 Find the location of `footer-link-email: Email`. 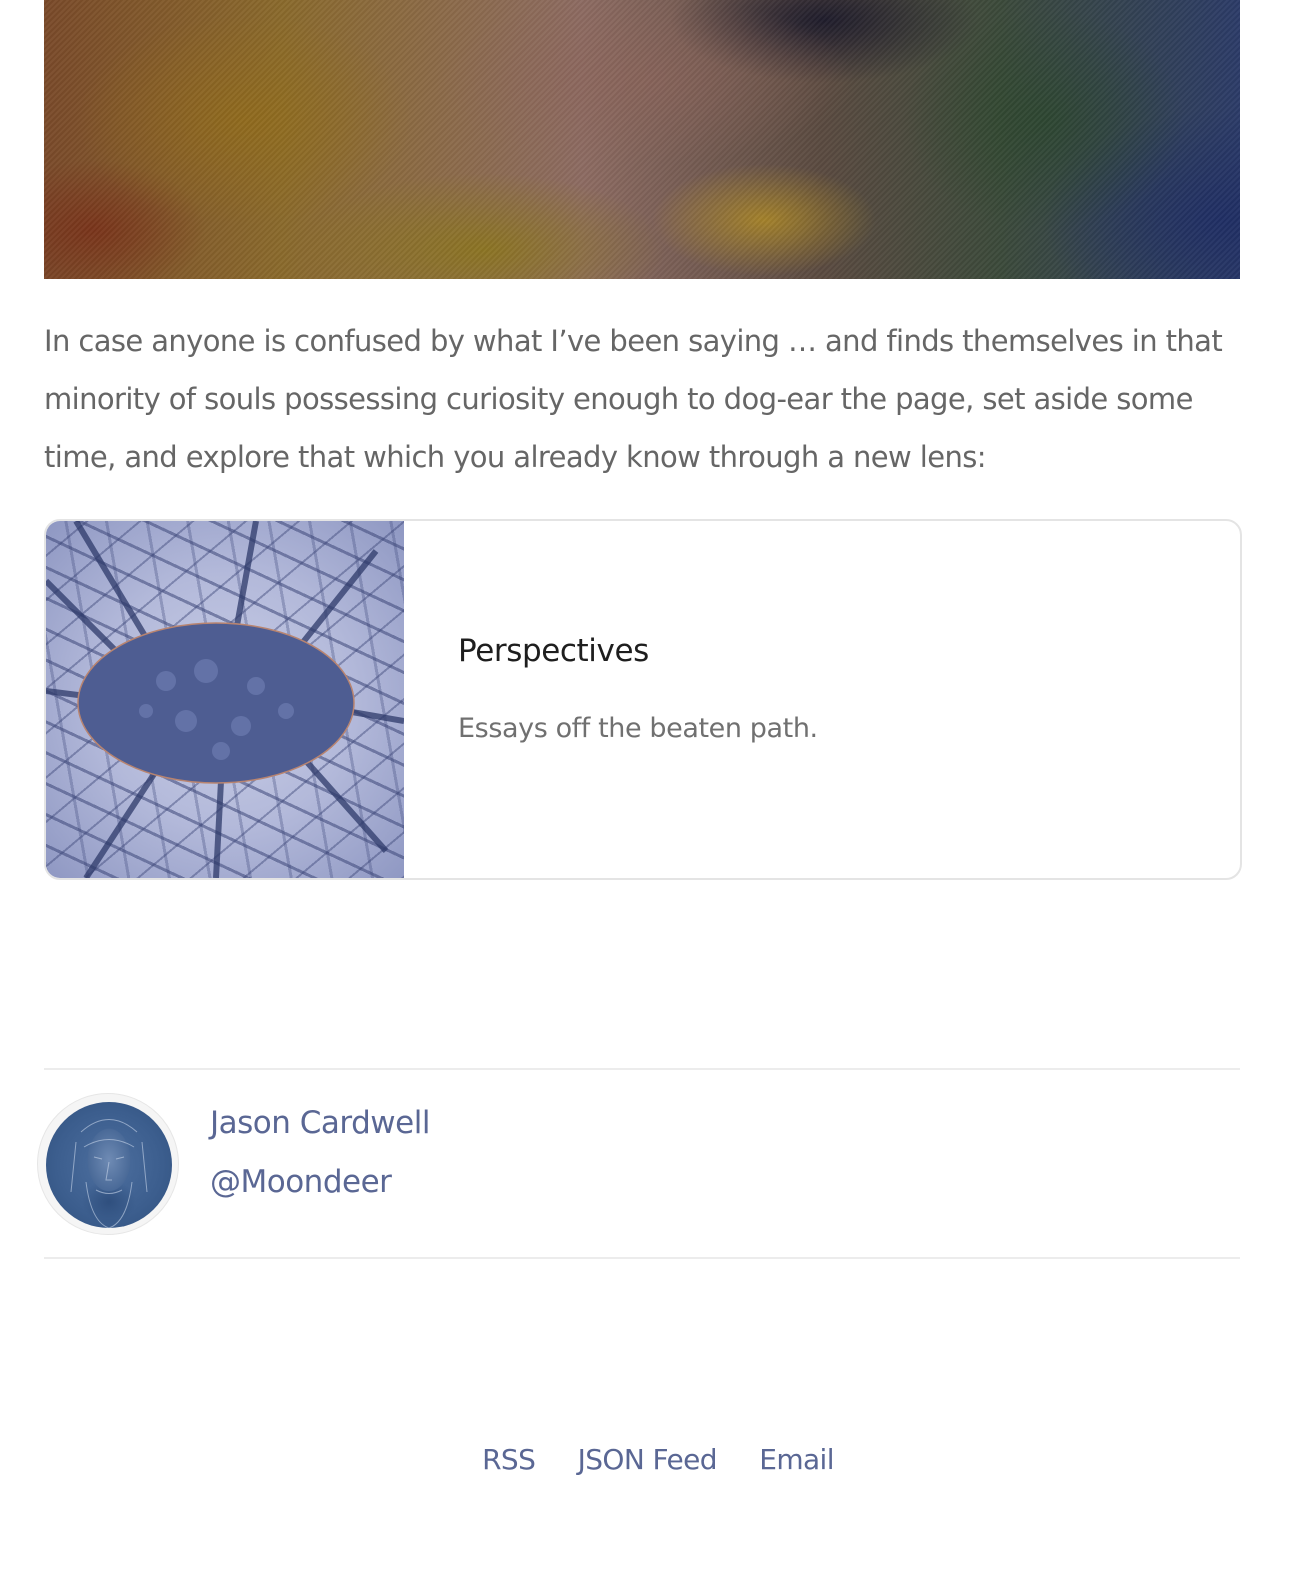

footer-link-email: Email is located at coordinates (796, 1459).